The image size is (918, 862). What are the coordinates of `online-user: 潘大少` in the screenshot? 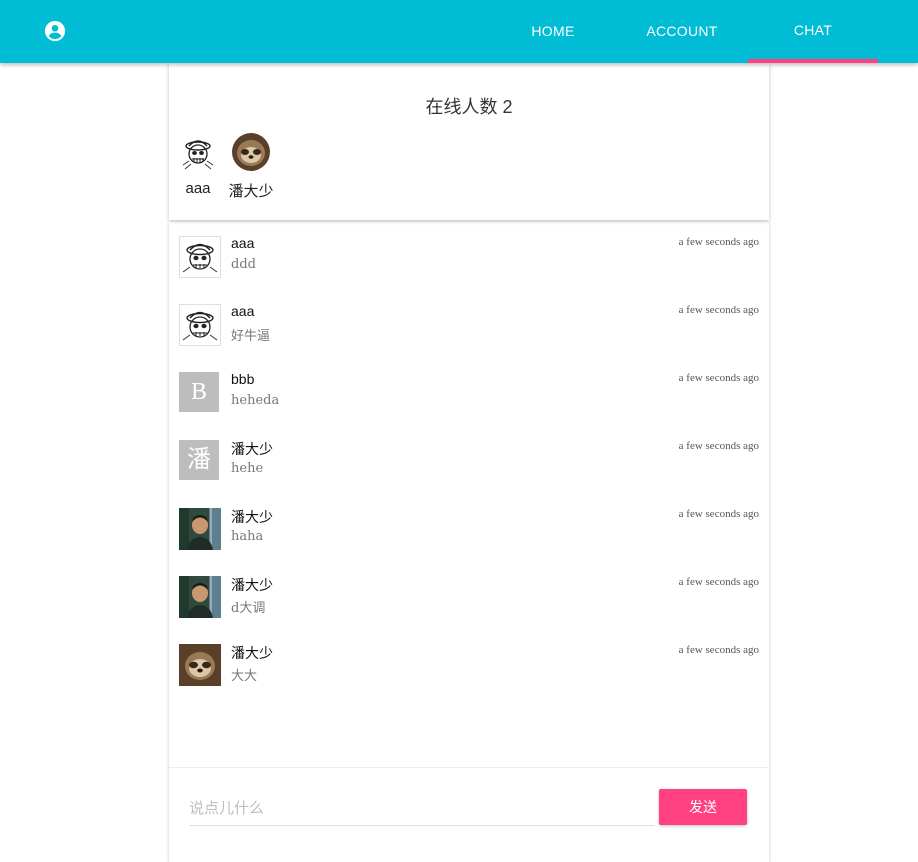 It's located at (251, 167).